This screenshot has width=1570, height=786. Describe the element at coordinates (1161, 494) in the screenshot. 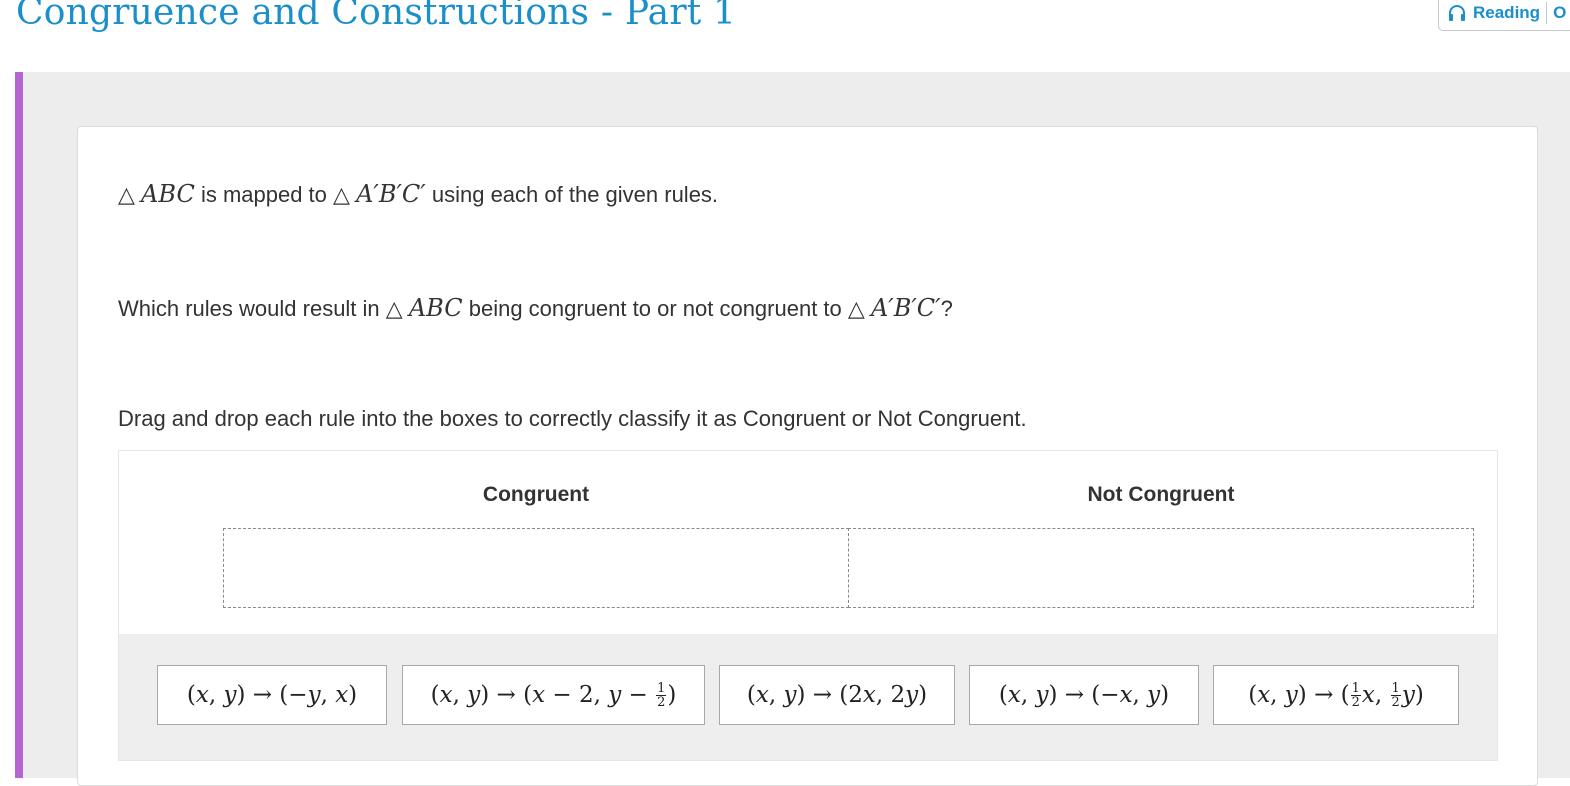

I see `category-header-not-congruent: Not Congruent` at that location.